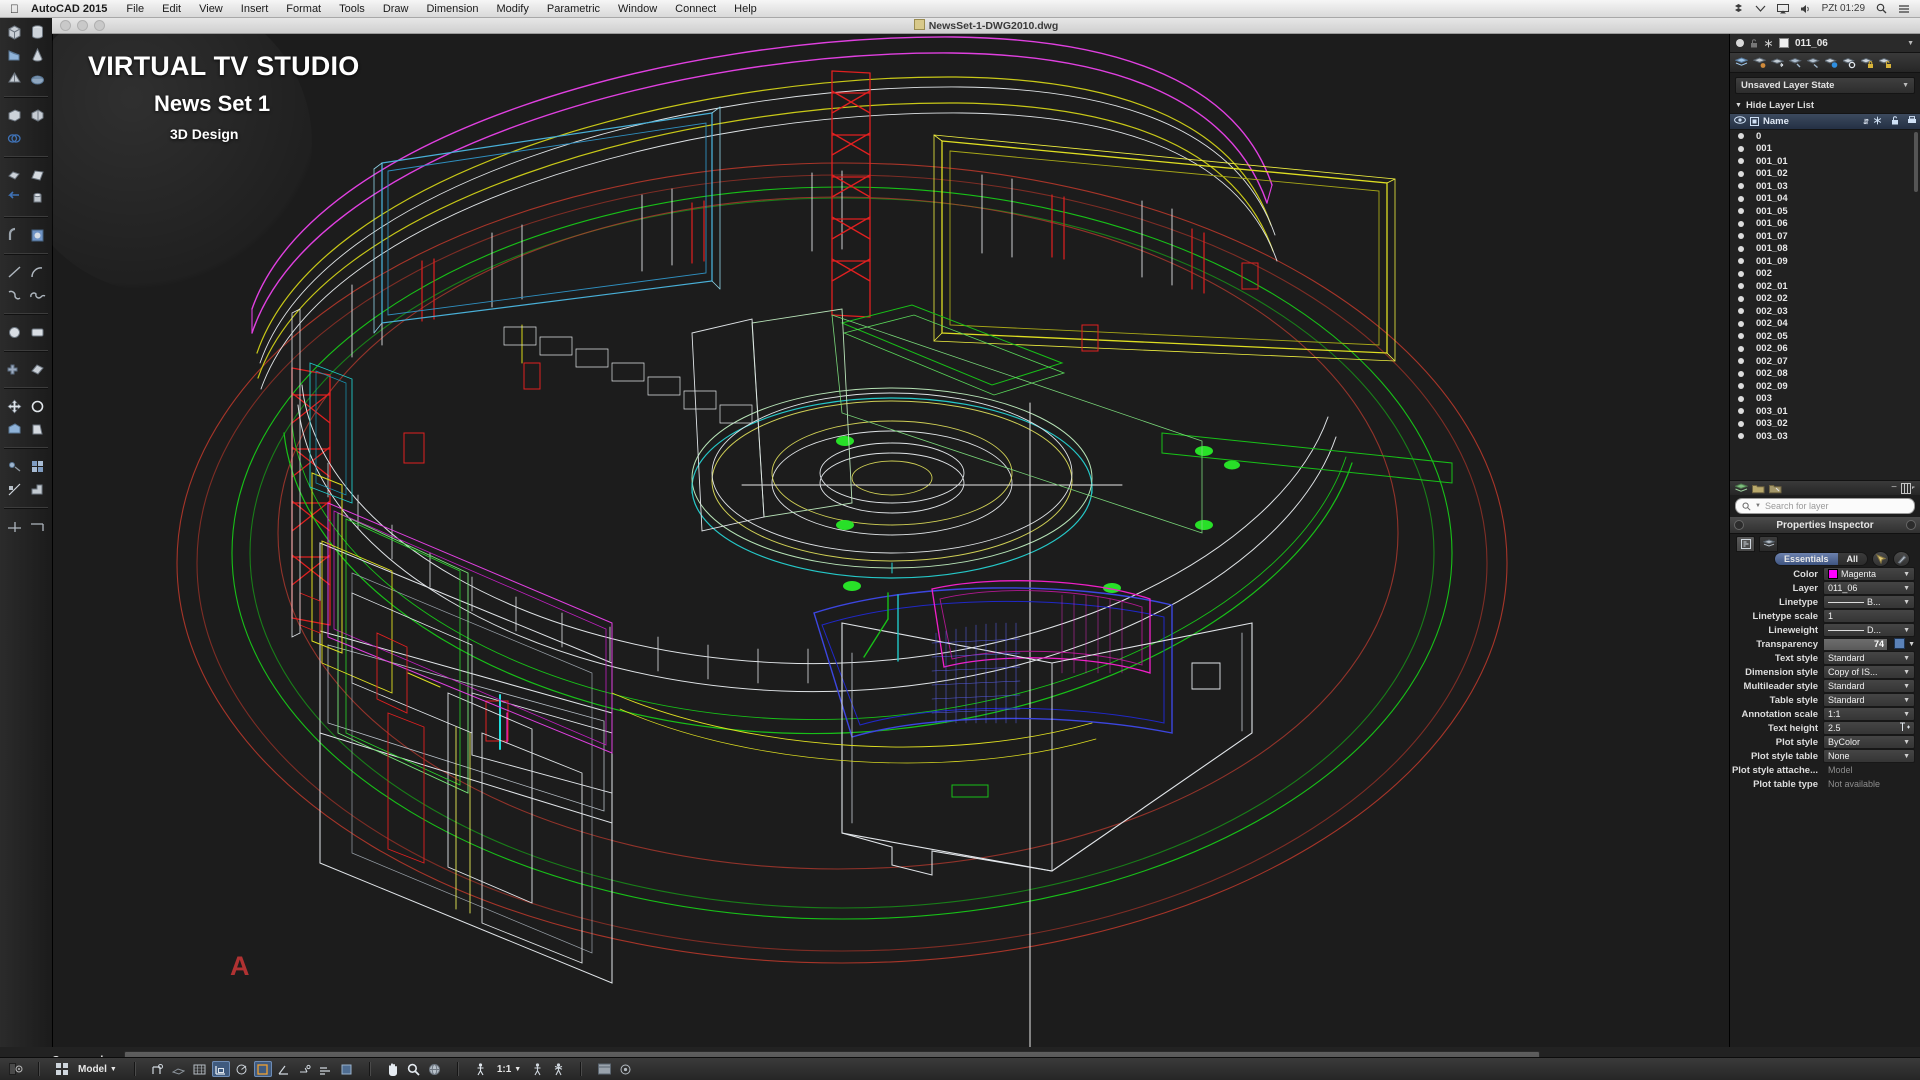  Describe the element at coordinates (326, 1069) in the screenshot. I see `dynamic-ucs-icon` at that location.